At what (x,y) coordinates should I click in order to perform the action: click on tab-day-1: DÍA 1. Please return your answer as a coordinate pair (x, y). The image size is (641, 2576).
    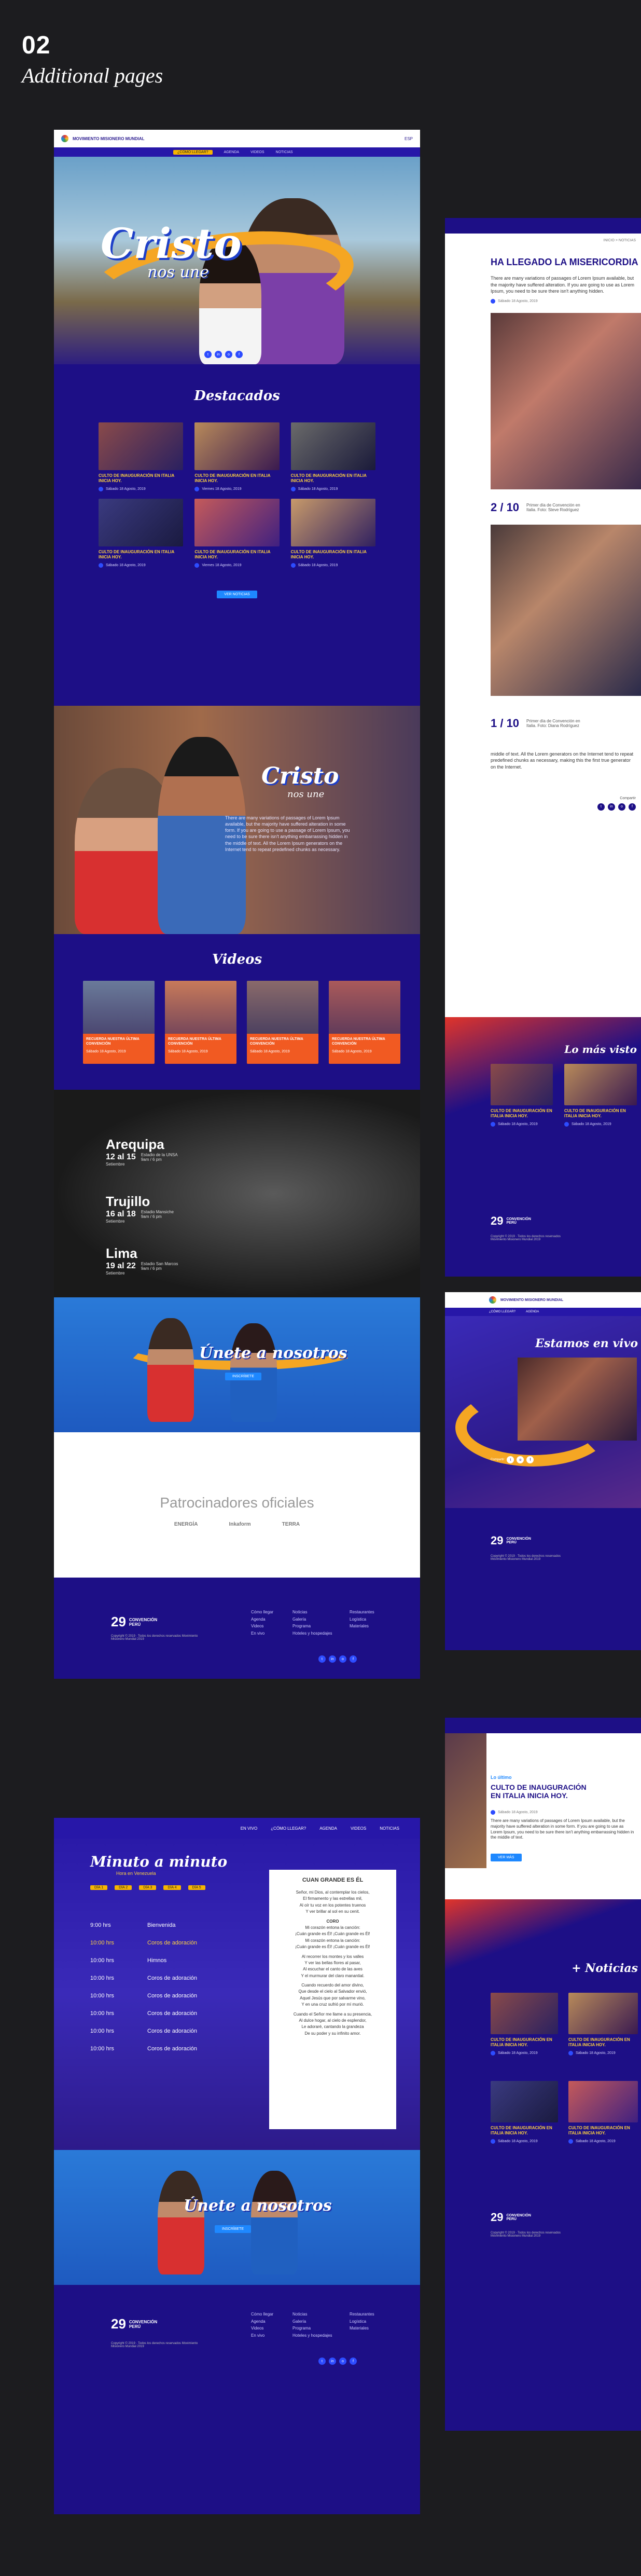
    Looking at the image, I should click on (99, 1887).